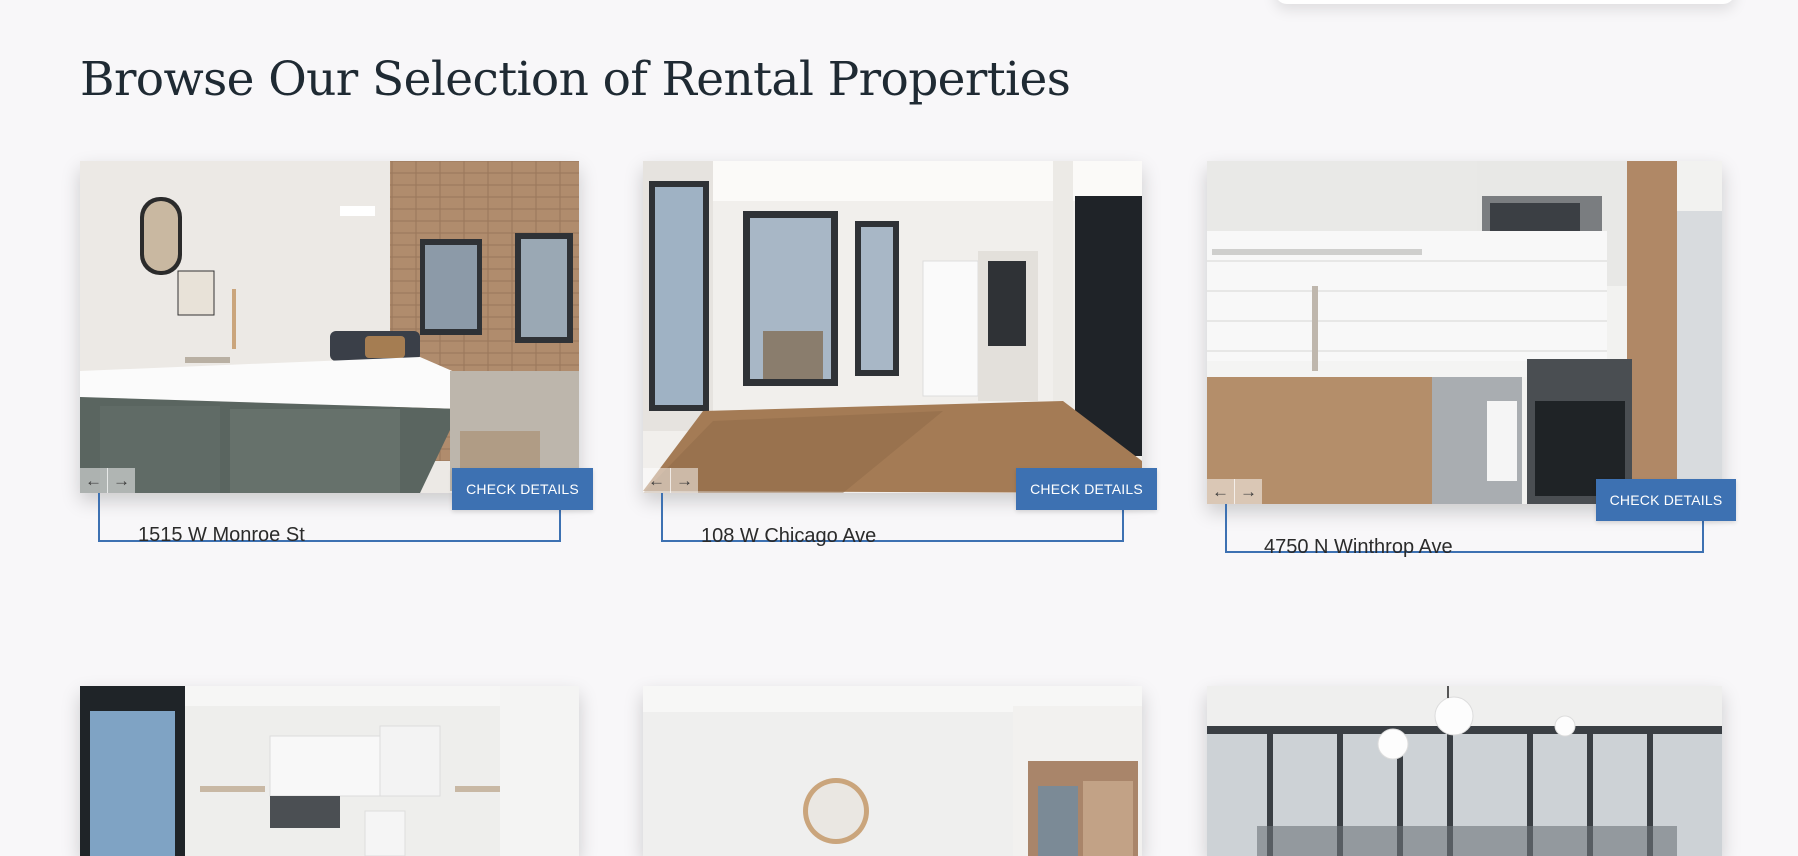  I want to click on round-mirror-room-image, so click(892, 771).